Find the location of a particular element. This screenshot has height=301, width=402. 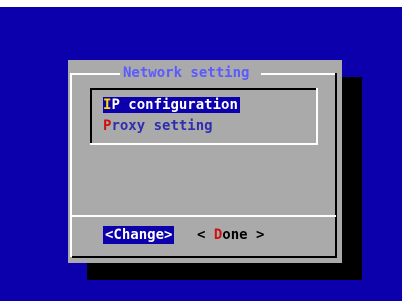

dialog-border-bottom is located at coordinates (204, 257).